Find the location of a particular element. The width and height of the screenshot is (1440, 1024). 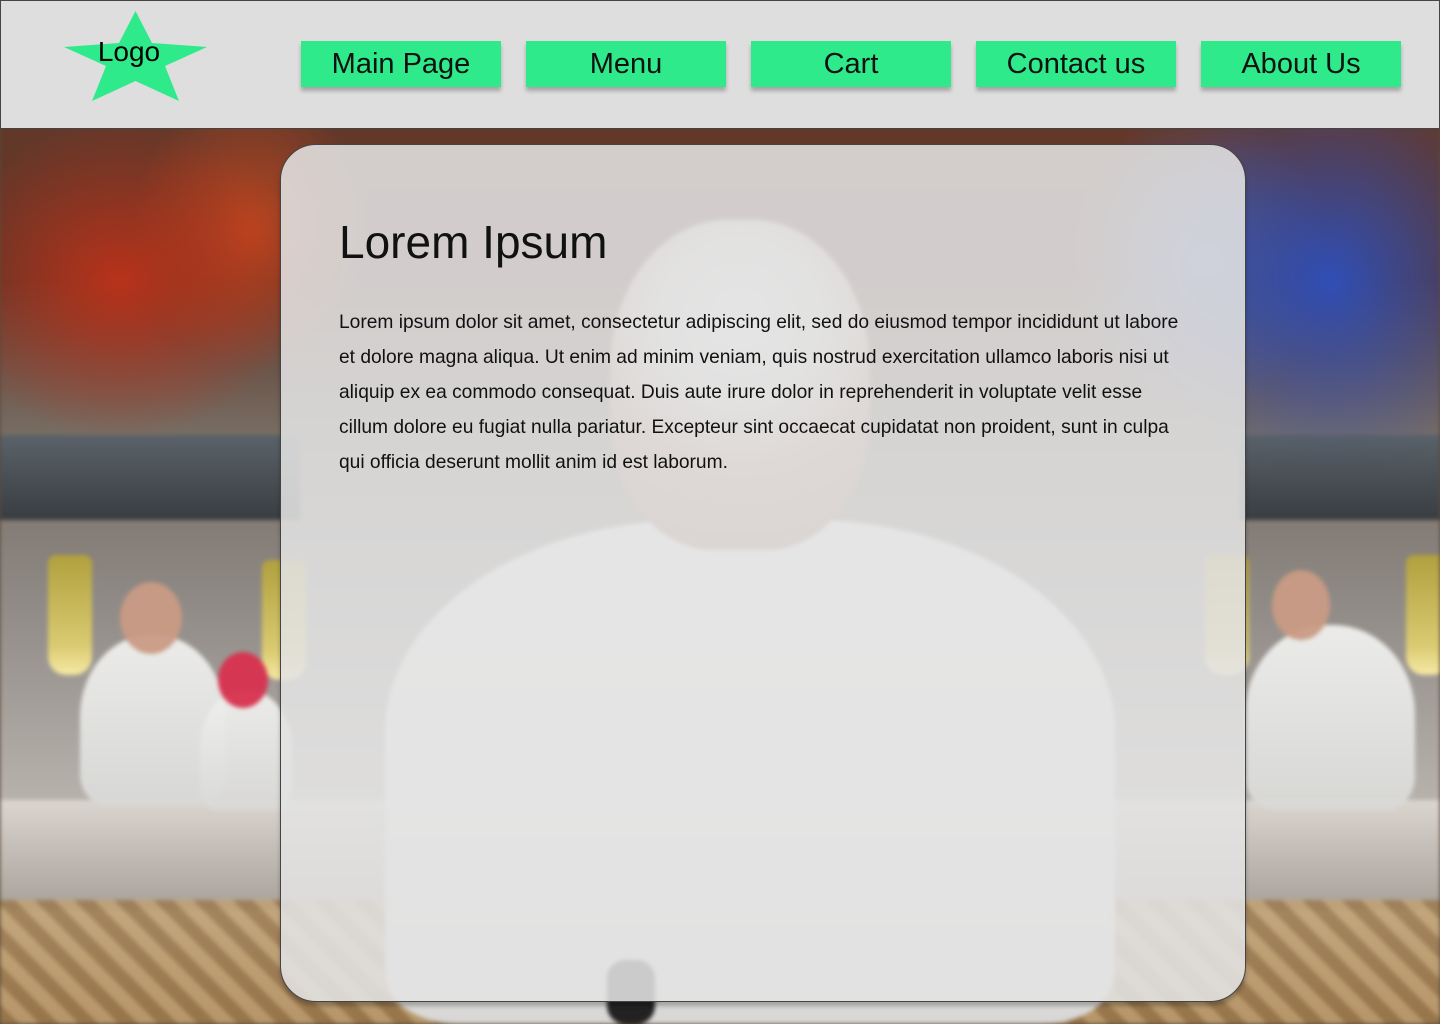

nav-cart-button: Cart is located at coordinates (851, 64).